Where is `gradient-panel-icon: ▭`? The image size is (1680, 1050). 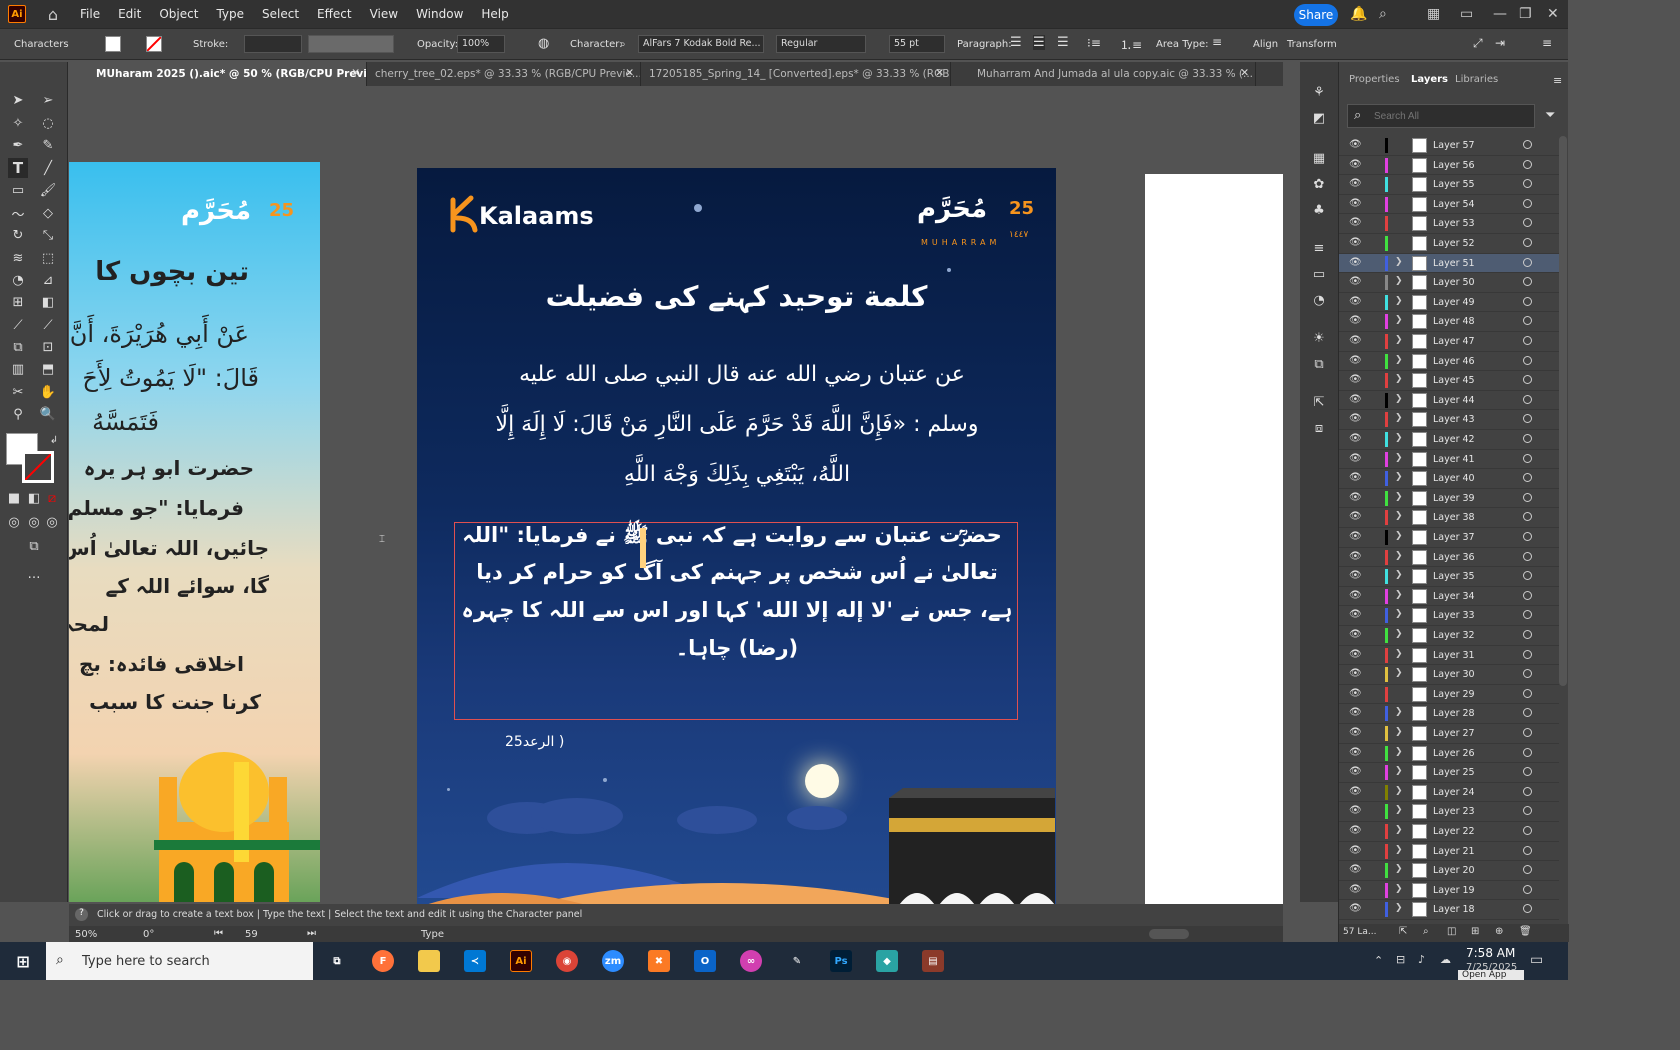 gradient-panel-icon: ▭ is located at coordinates (1319, 274).